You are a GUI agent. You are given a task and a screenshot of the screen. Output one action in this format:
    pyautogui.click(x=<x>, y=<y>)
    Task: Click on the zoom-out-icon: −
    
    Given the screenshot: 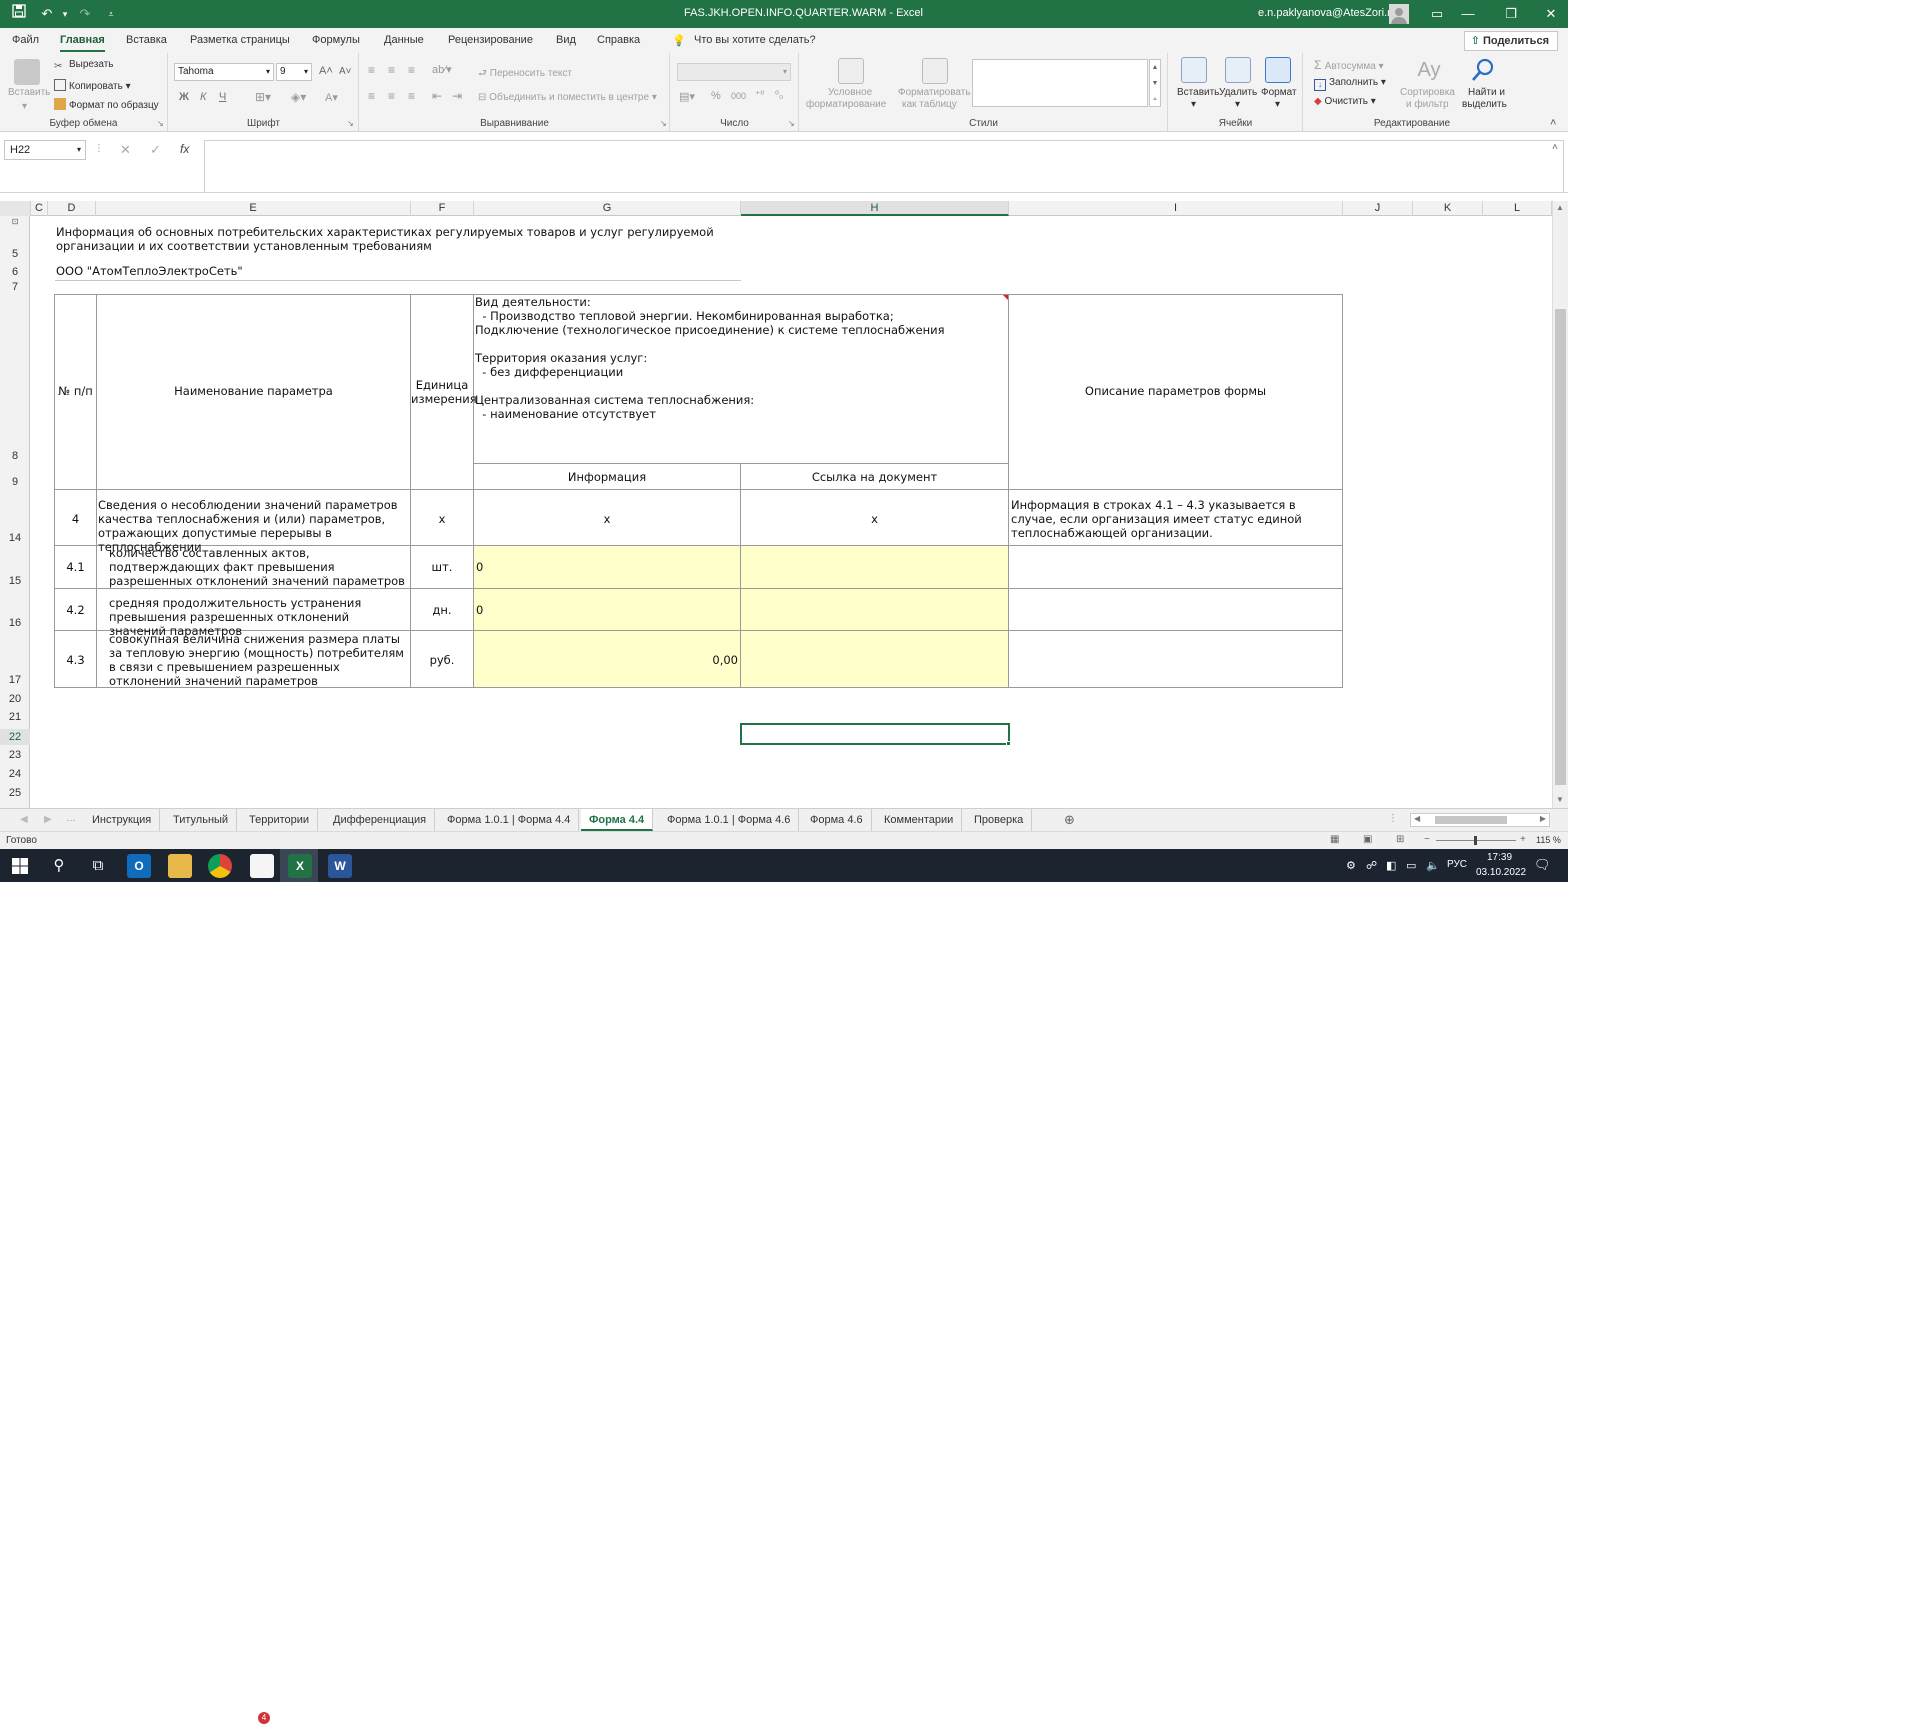 What is the action you would take?
    pyautogui.click(x=1427, y=839)
    